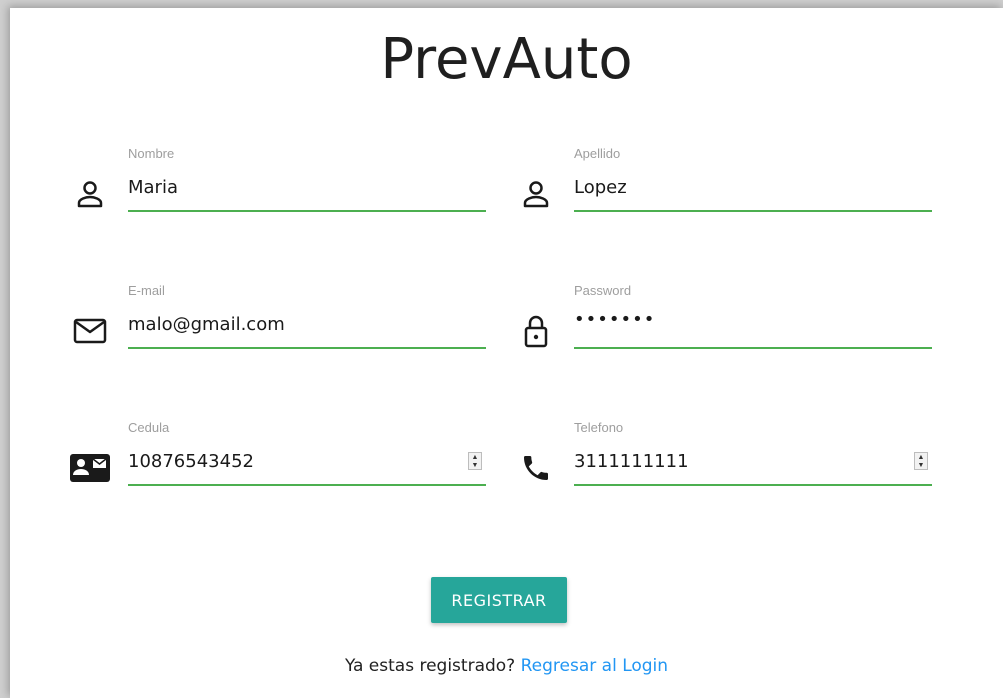 The width and height of the screenshot is (1003, 698). I want to click on apellido-label: Apellido, so click(597, 153).